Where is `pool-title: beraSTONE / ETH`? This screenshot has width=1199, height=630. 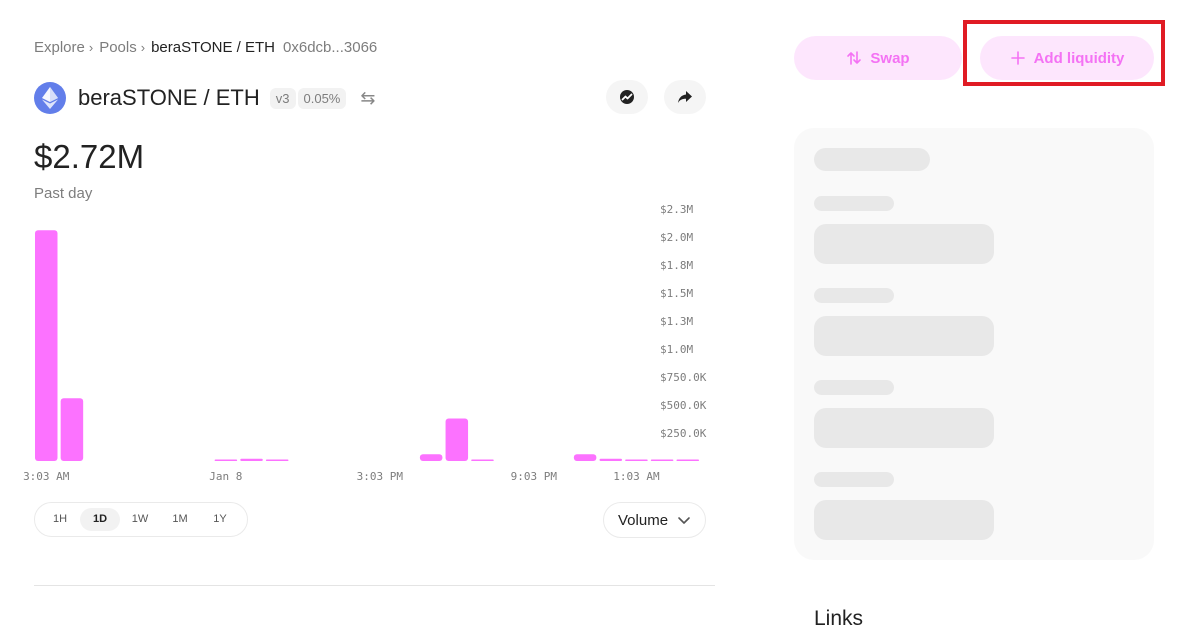 pool-title: beraSTONE / ETH is located at coordinates (169, 97).